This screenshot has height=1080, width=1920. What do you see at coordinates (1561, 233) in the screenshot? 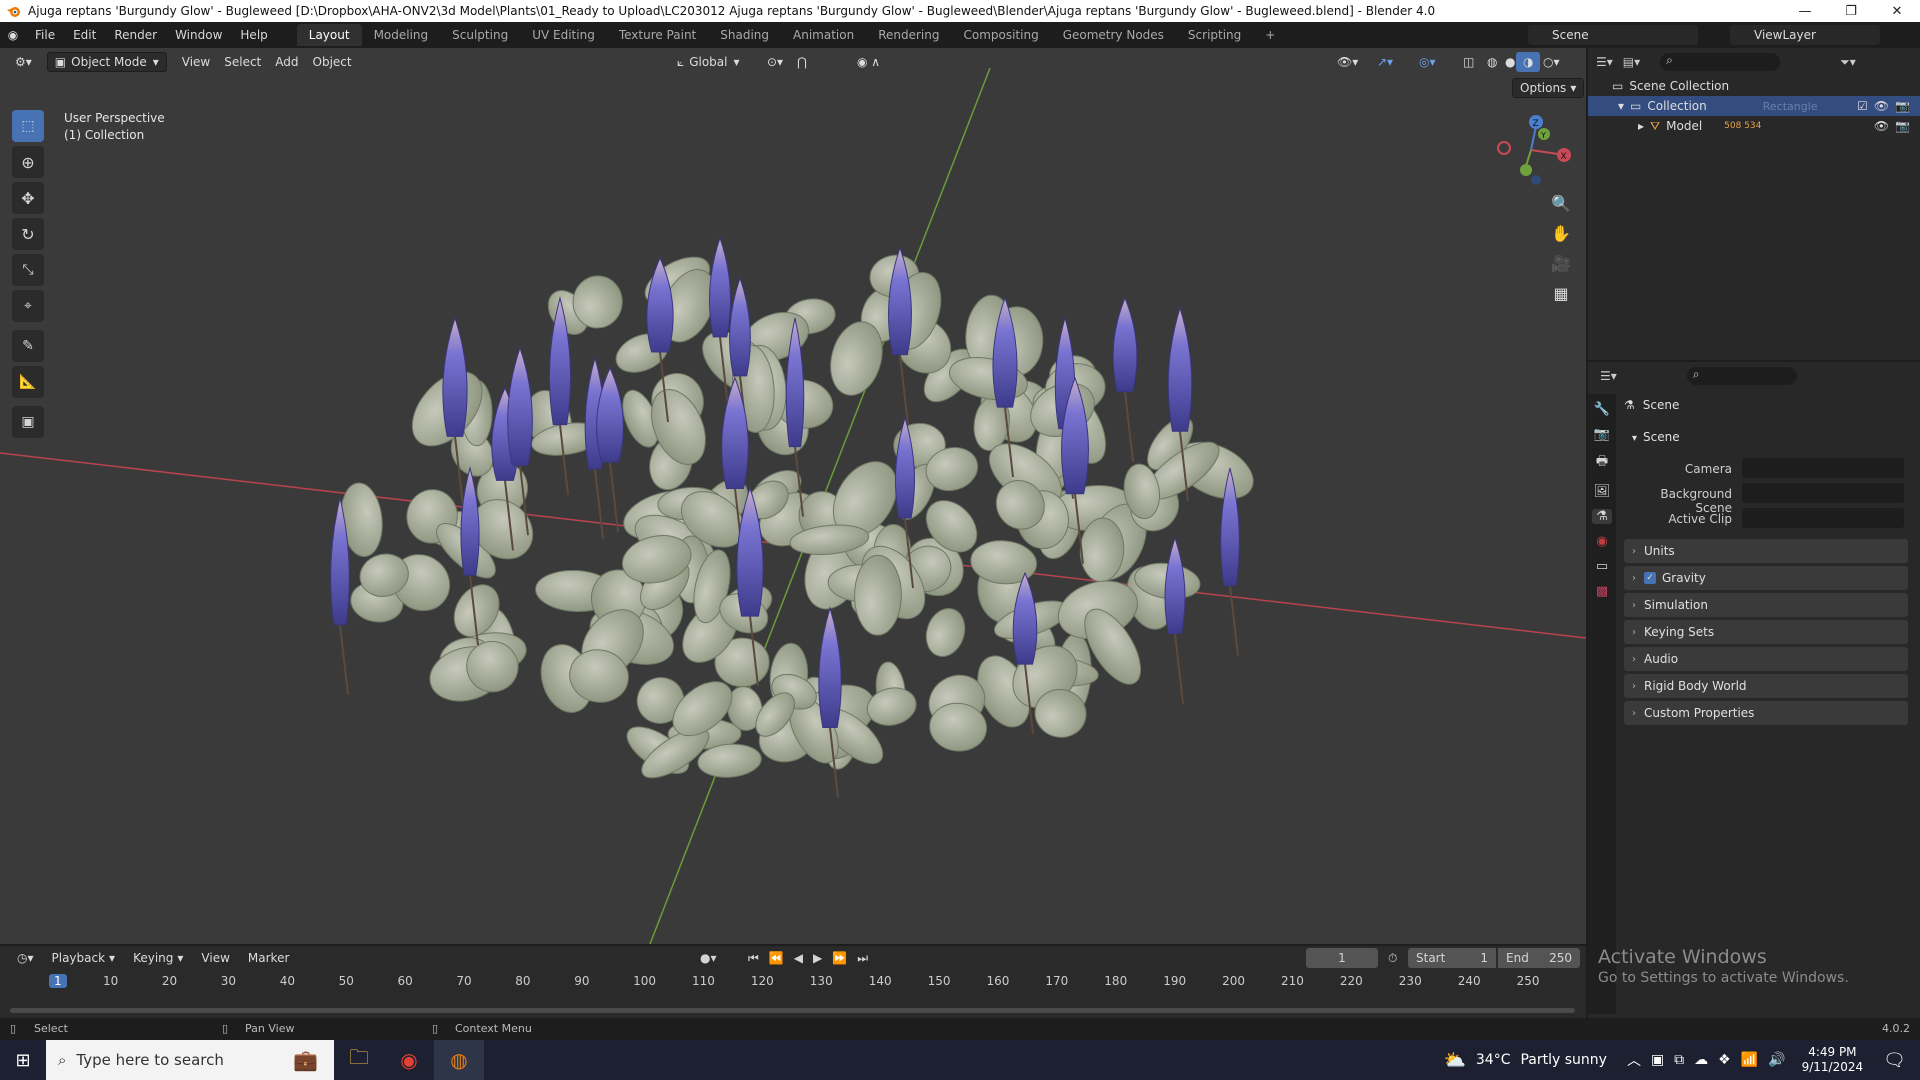
I see `pan-button: ✋` at bounding box center [1561, 233].